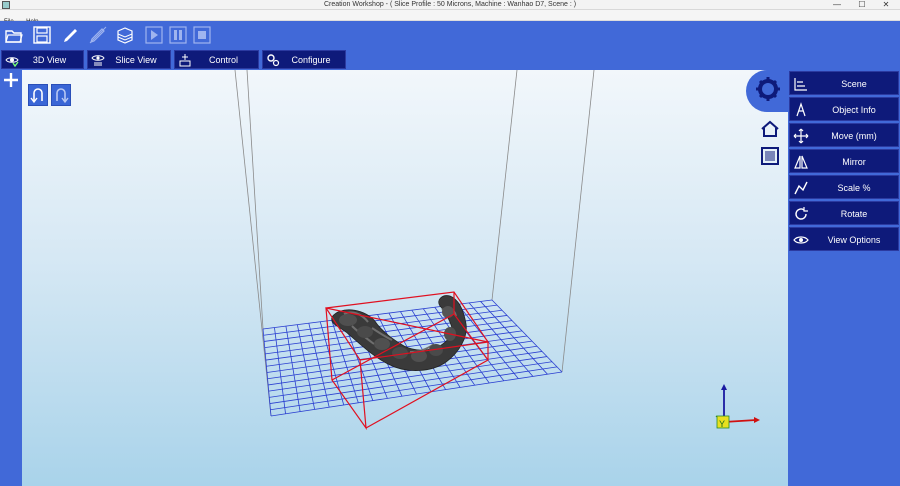 The height and width of the screenshot is (486, 900). I want to click on add-icon, so click(11, 80).